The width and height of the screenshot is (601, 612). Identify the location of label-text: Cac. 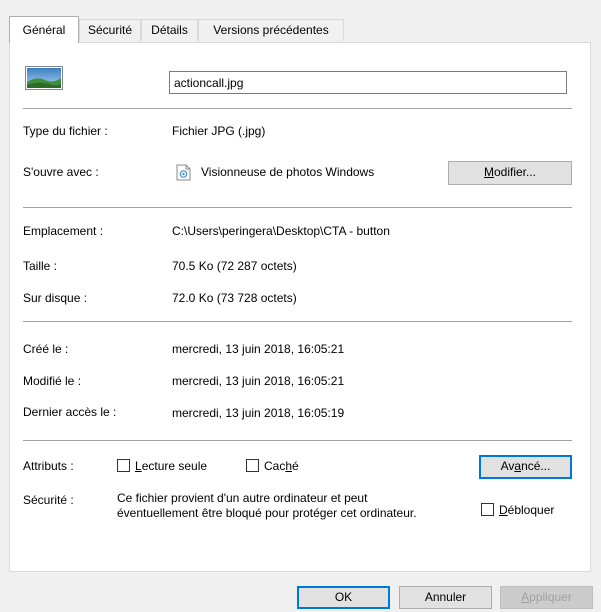
(275, 466).